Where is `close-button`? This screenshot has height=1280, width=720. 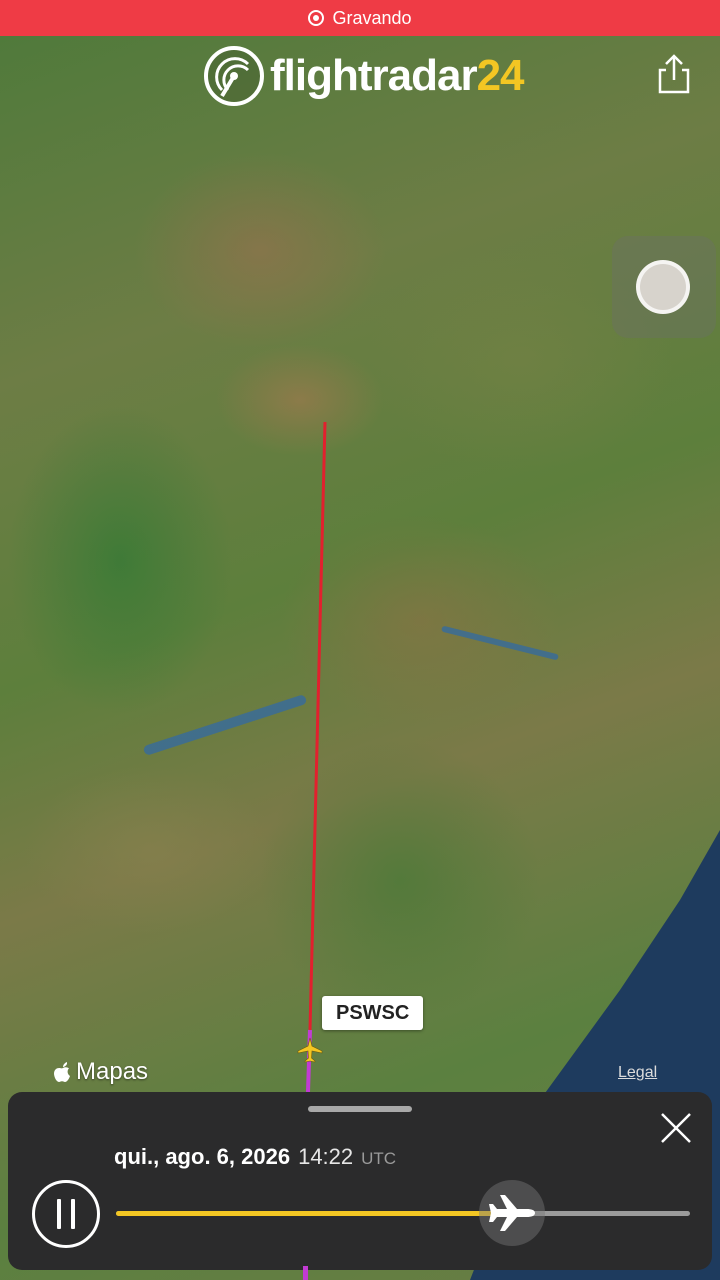 close-button is located at coordinates (676, 1128).